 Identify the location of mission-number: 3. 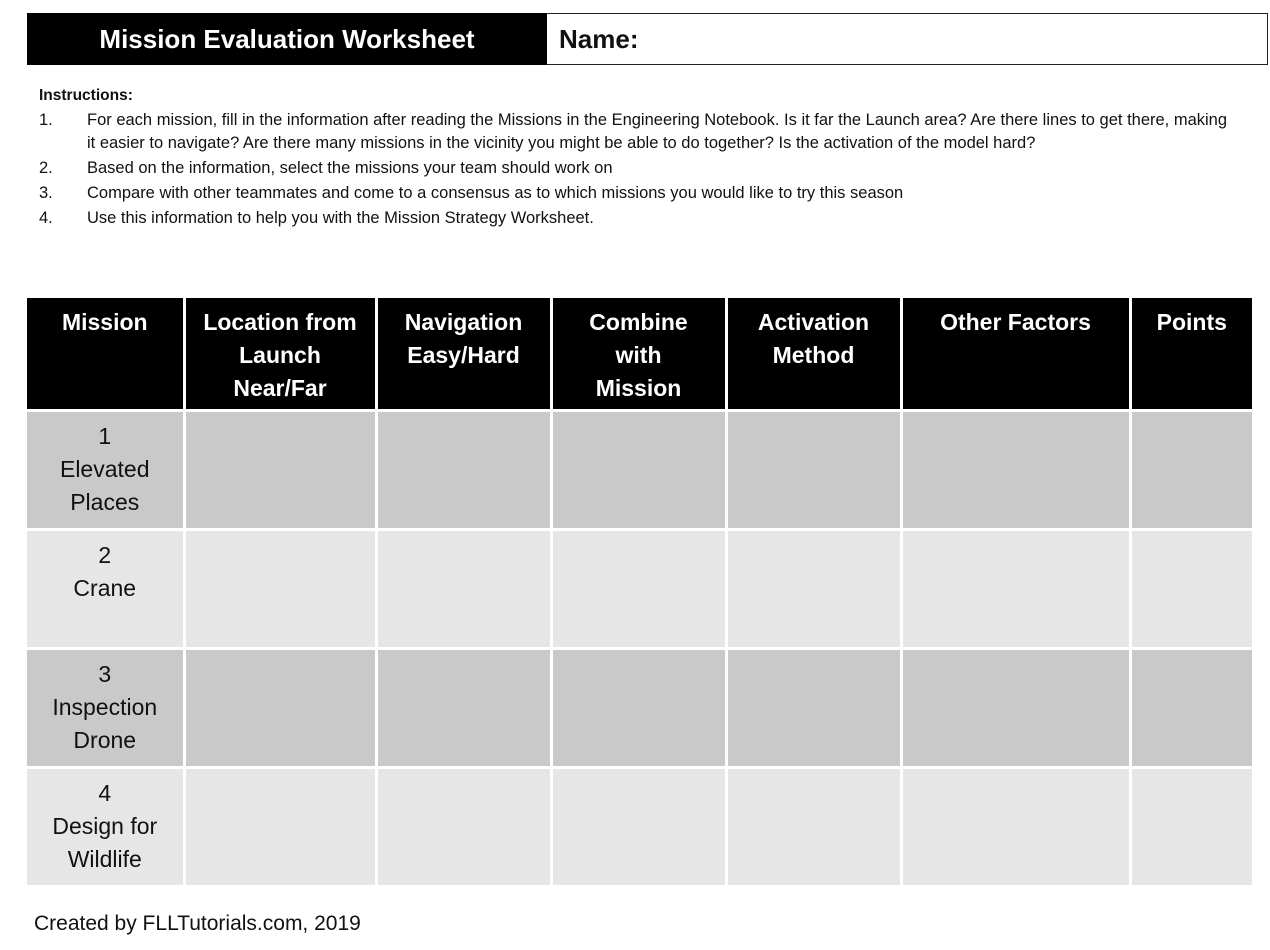
(105, 674).